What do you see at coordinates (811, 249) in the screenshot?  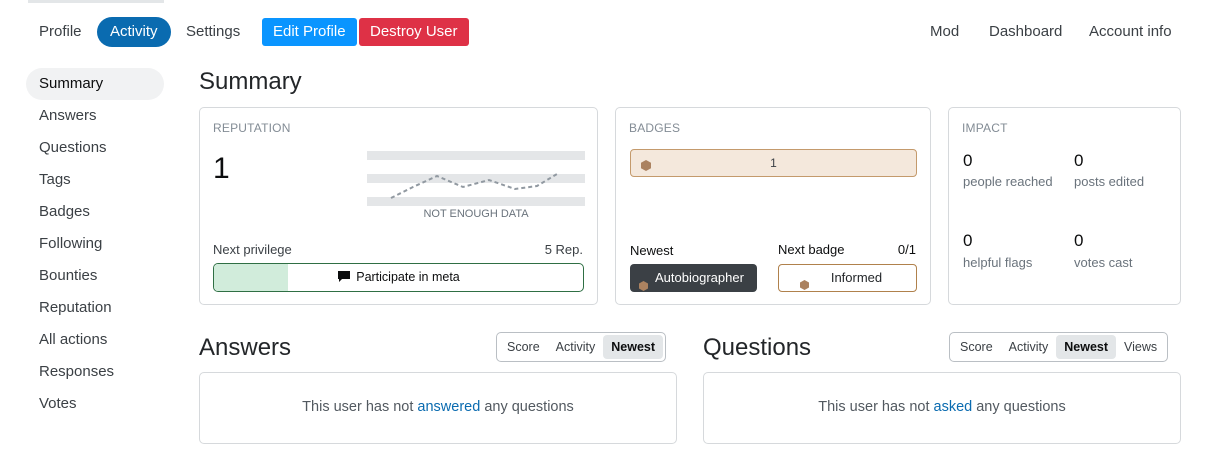 I see `next-badge-label: Next badge` at bounding box center [811, 249].